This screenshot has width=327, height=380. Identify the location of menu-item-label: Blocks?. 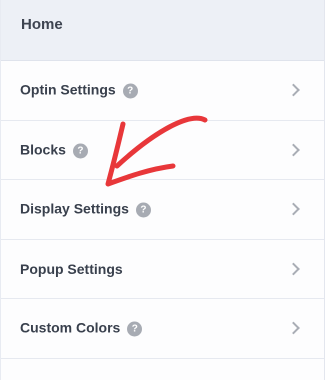
(54, 150).